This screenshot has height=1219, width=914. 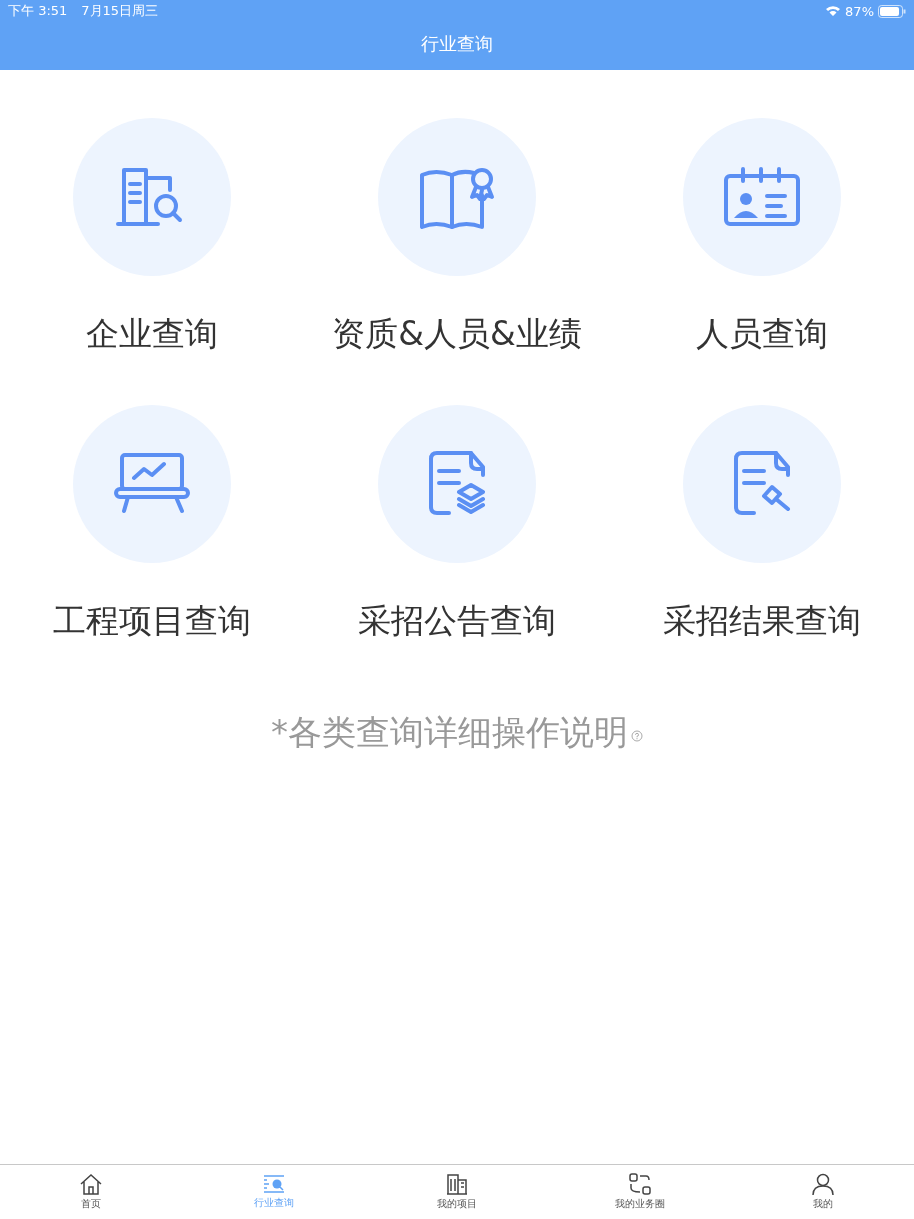 What do you see at coordinates (152, 334) in the screenshot?
I see `tile-label: 企业查询` at bounding box center [152, 334].